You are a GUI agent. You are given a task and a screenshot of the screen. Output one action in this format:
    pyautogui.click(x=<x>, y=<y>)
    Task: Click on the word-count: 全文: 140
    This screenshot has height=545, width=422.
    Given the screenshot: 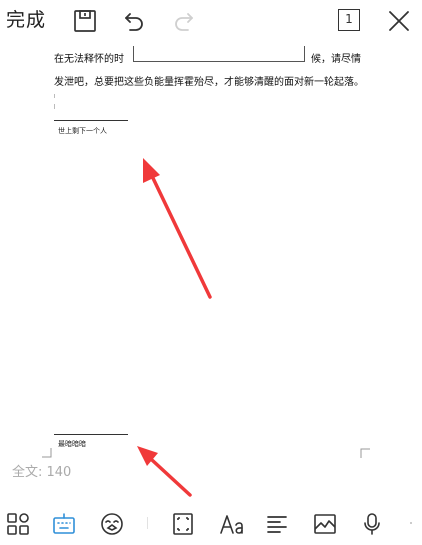 What is the action you would take?
    pyautogui.click(x=42, y=472)
    